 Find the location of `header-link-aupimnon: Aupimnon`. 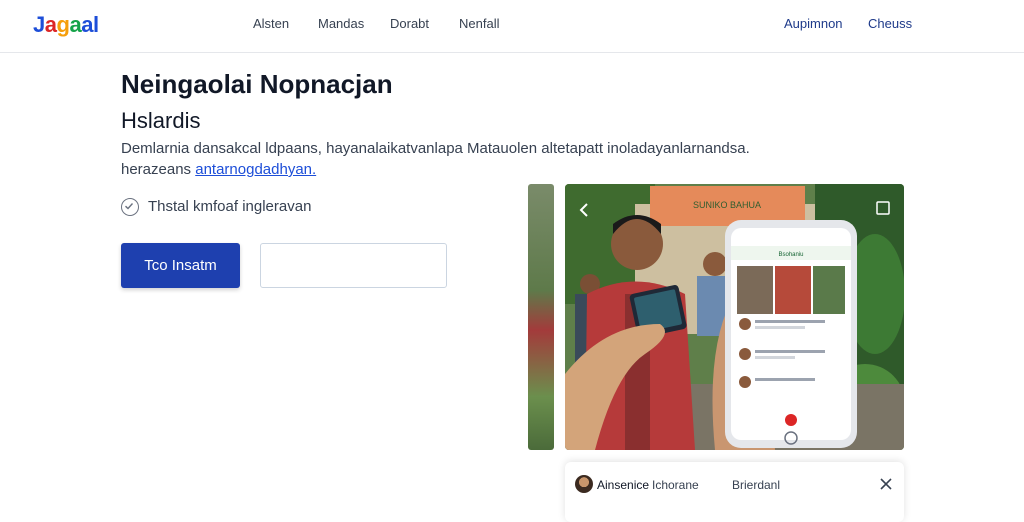

header-link-aupimnon: Aupimnon is located at coordinates (813, 23).